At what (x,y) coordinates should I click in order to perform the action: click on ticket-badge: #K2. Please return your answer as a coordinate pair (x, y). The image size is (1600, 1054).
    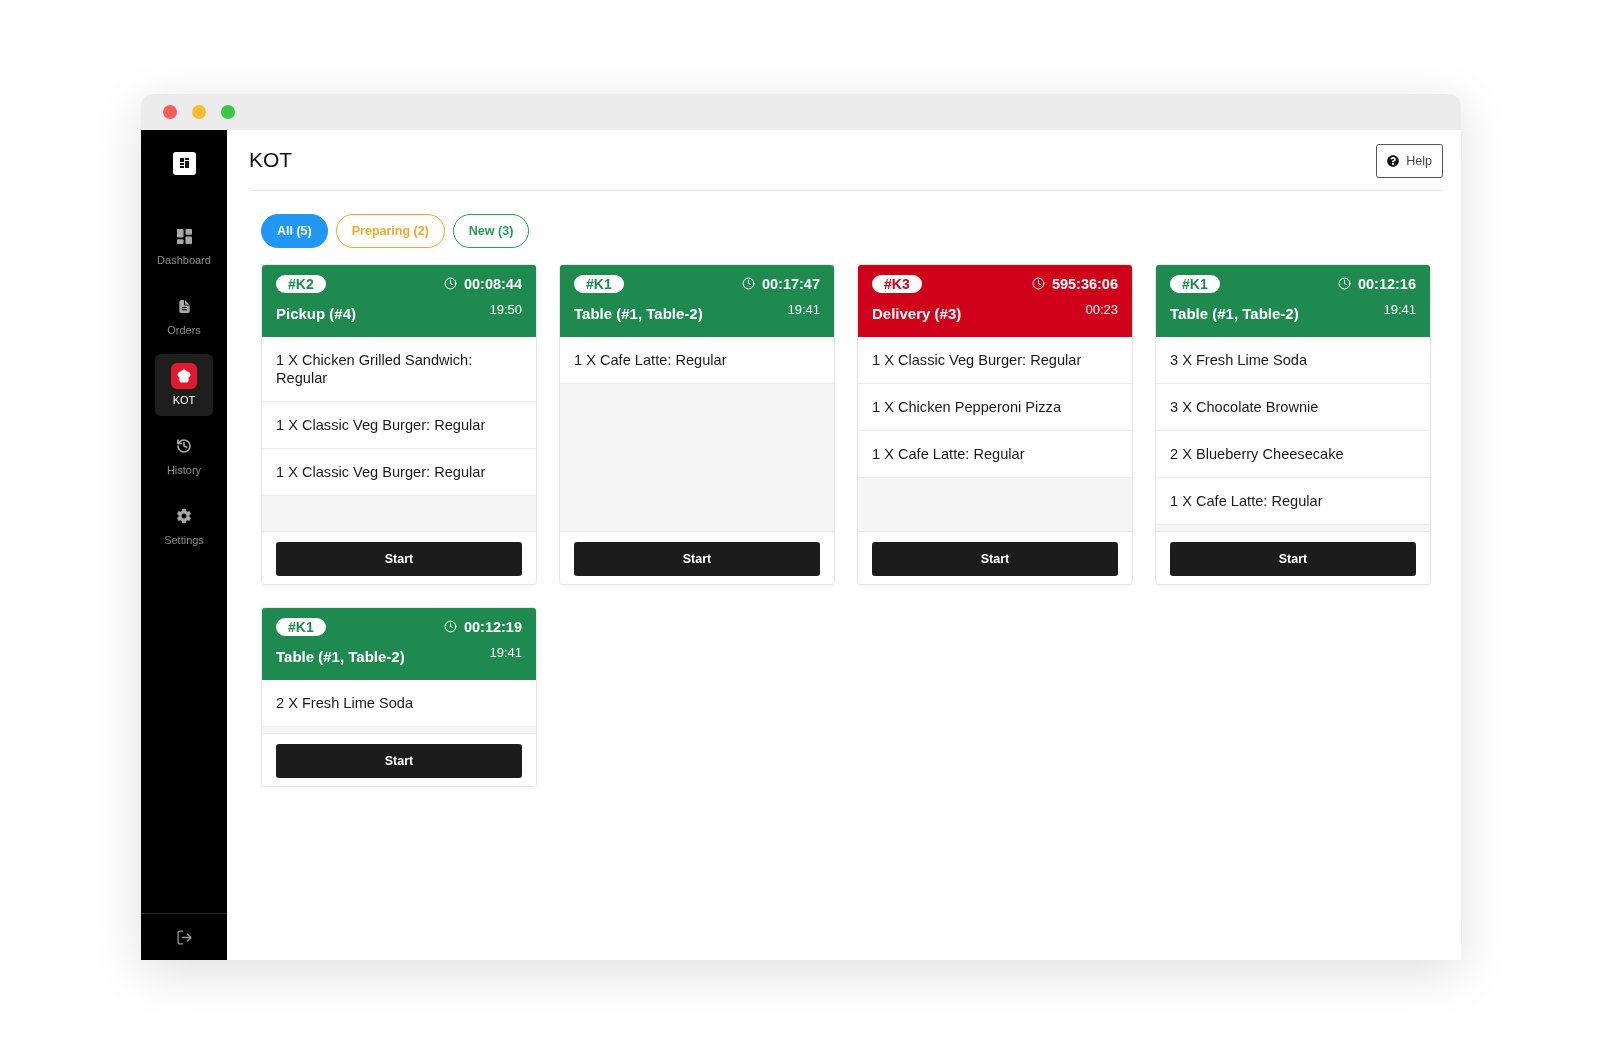
    Looking at the image, I should click on (301, 283).